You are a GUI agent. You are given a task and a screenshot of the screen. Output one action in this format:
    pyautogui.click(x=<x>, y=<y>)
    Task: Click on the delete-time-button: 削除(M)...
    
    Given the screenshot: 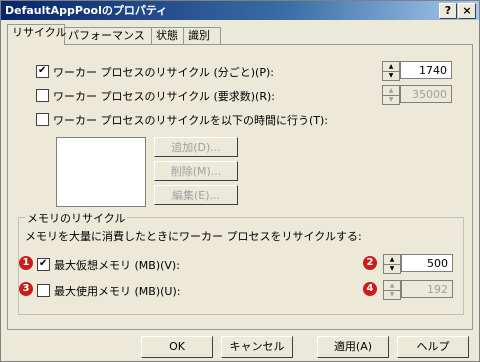 What is the action you would take?
    pyautogui.click(x=196, y=171)
    